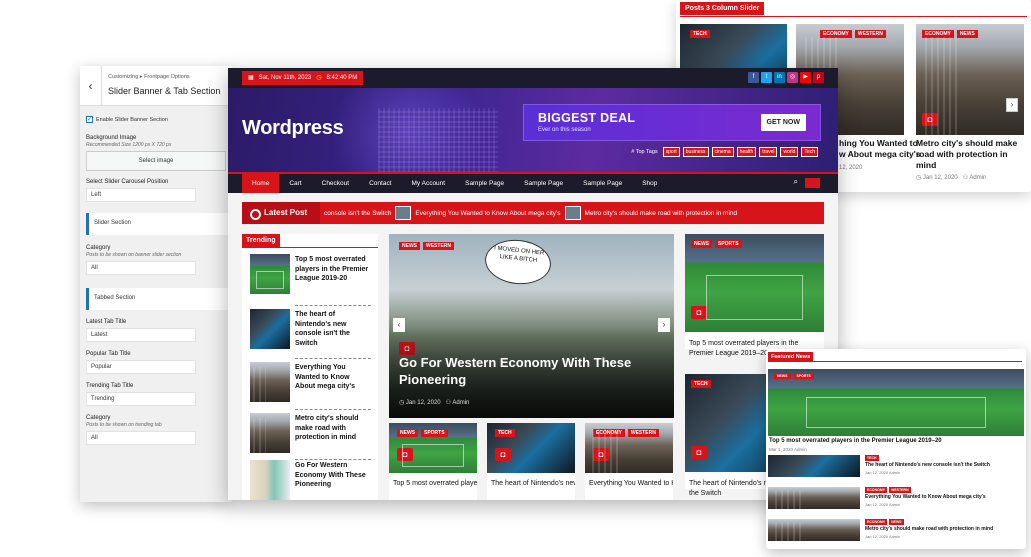 The height and width of the screenshot is (557, 1031). I want to click on slider-section-panel: Slider Section, so click(159, 224).